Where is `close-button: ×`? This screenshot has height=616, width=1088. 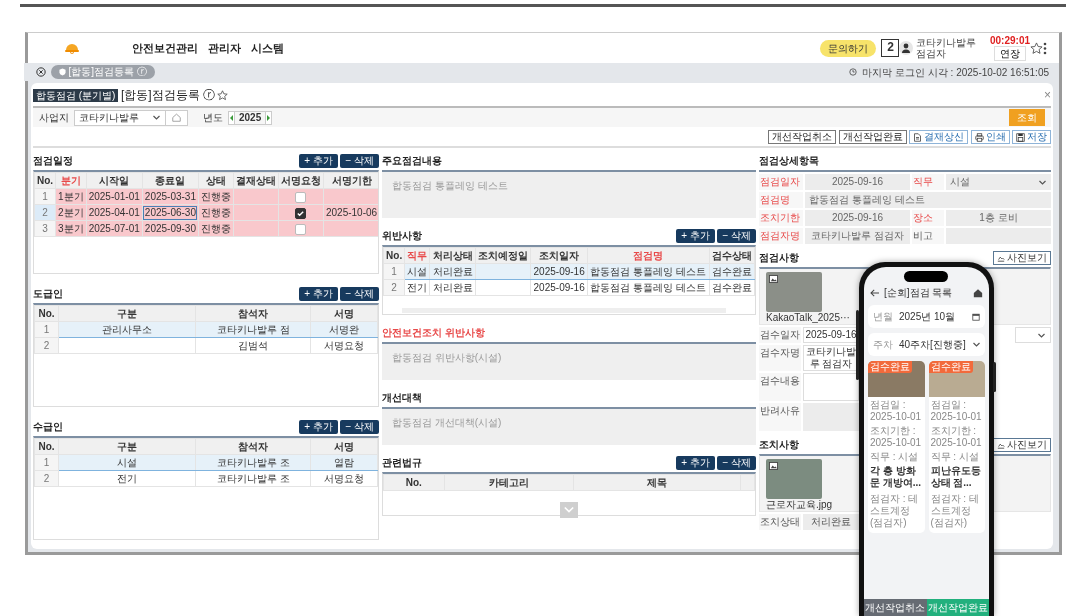 close-button: × is located at coordinates (1047, 95).